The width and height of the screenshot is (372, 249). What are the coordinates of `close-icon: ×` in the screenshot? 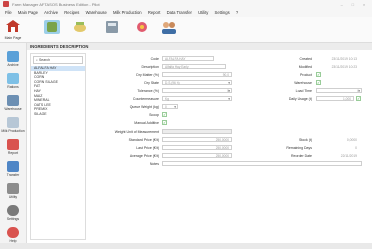 It's located at (364, 4).